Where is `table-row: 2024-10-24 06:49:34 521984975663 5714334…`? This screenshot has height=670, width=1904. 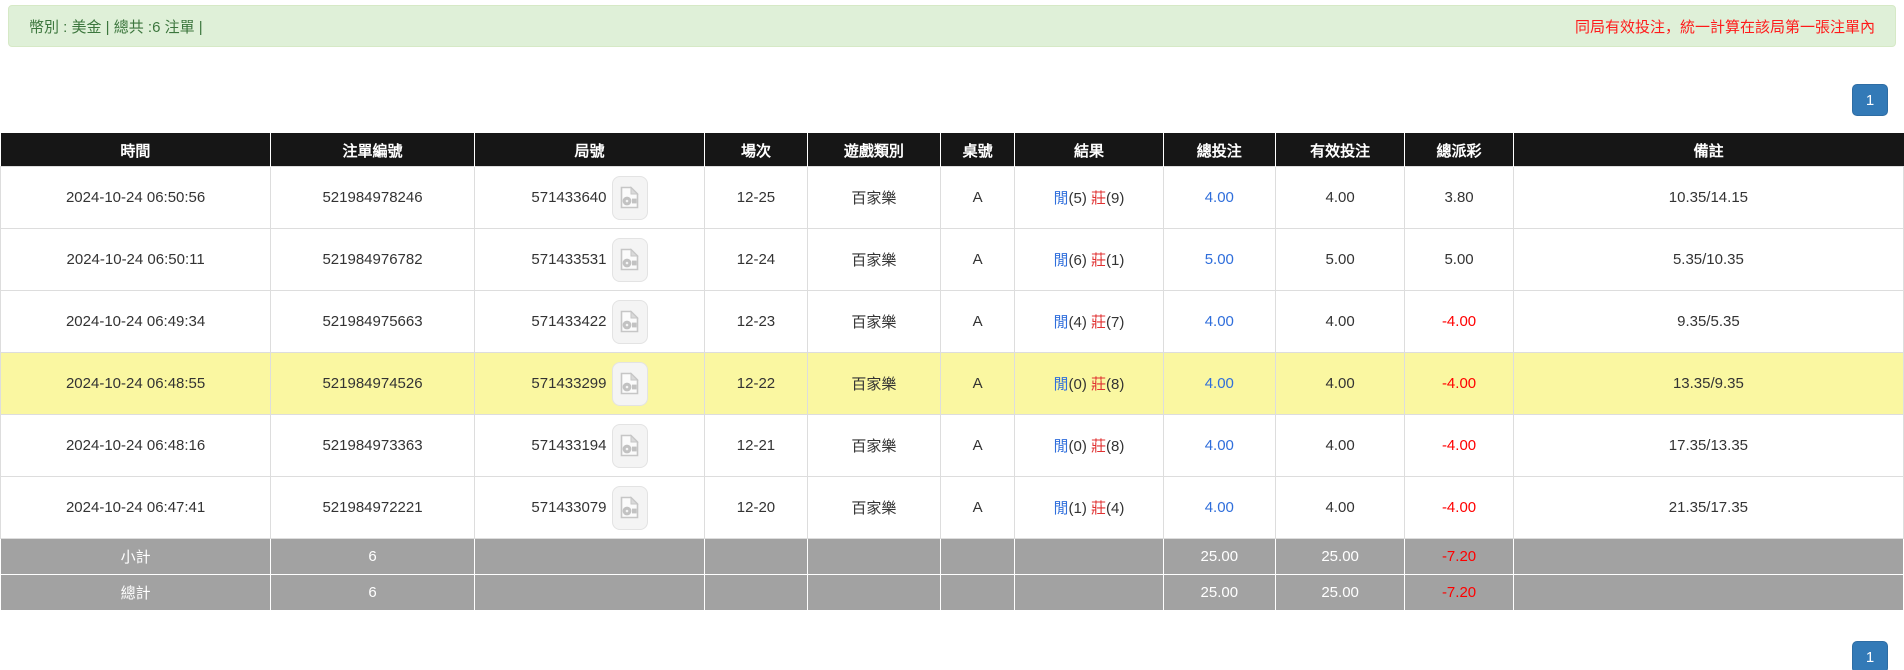
table-row: 2024-10-24 06:49:34 521984975663 5714334… is located at coordinates (952, 321).